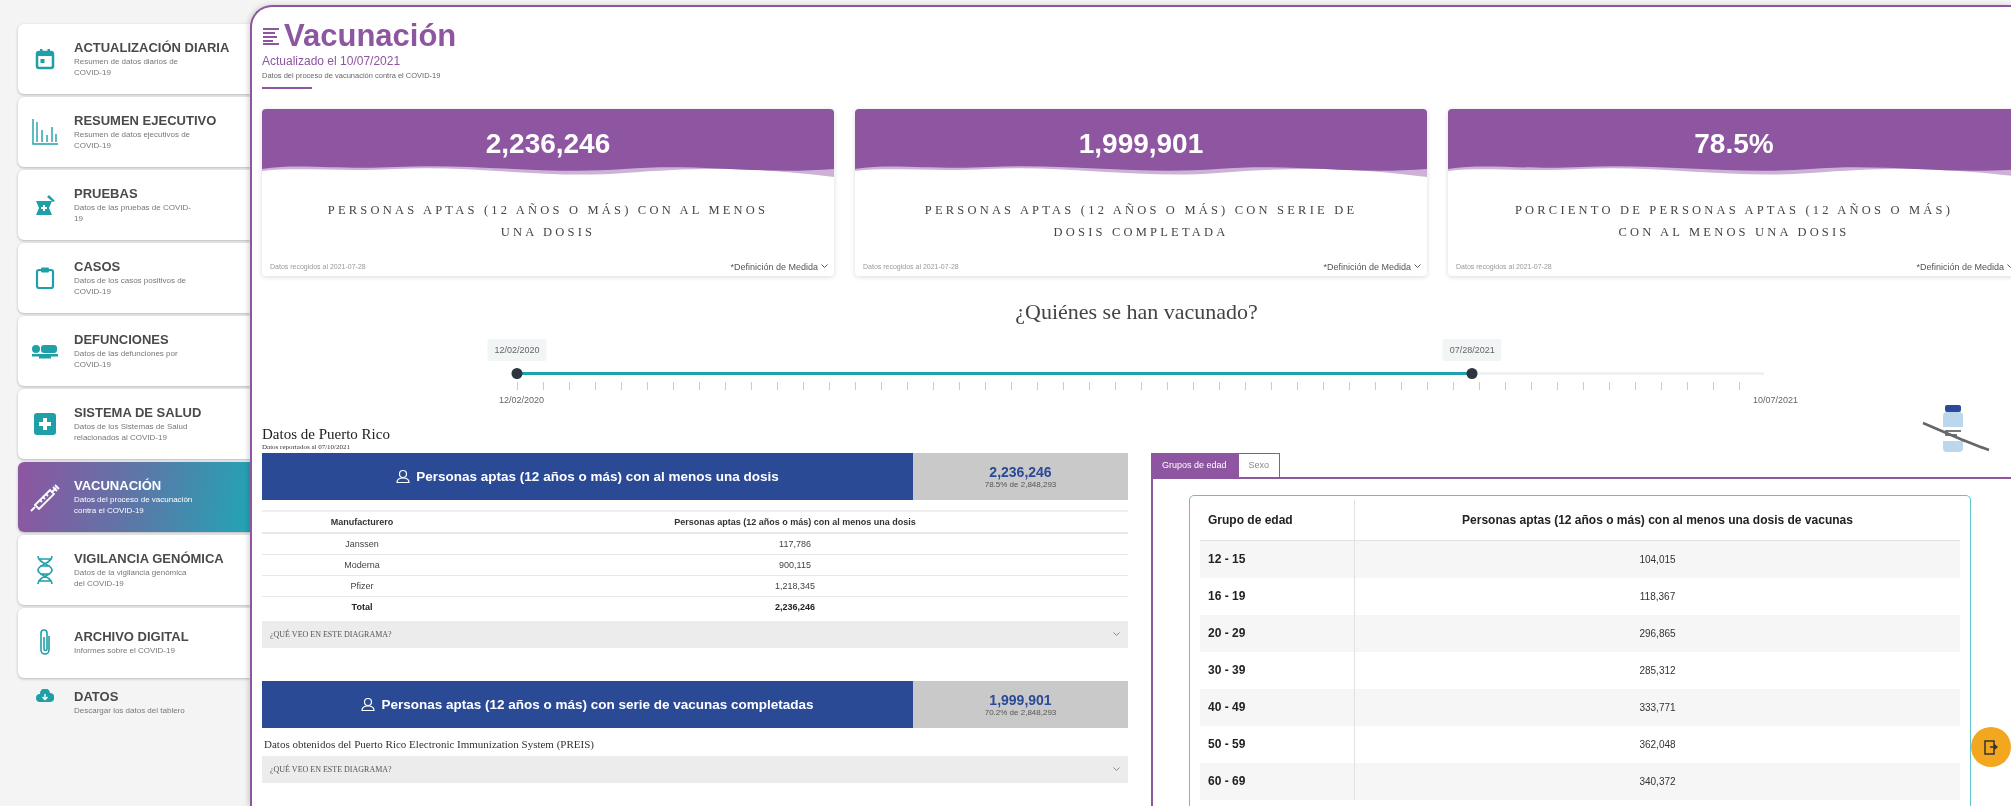 This screenshot has height=806, width=2011. What do you see at coordinates (429, 744) in the screenshot?
I see `source-note: Datos obtenidos del Puerto Rico Electronic Immunization System (PREIS)` at bounding box center [429, 744].